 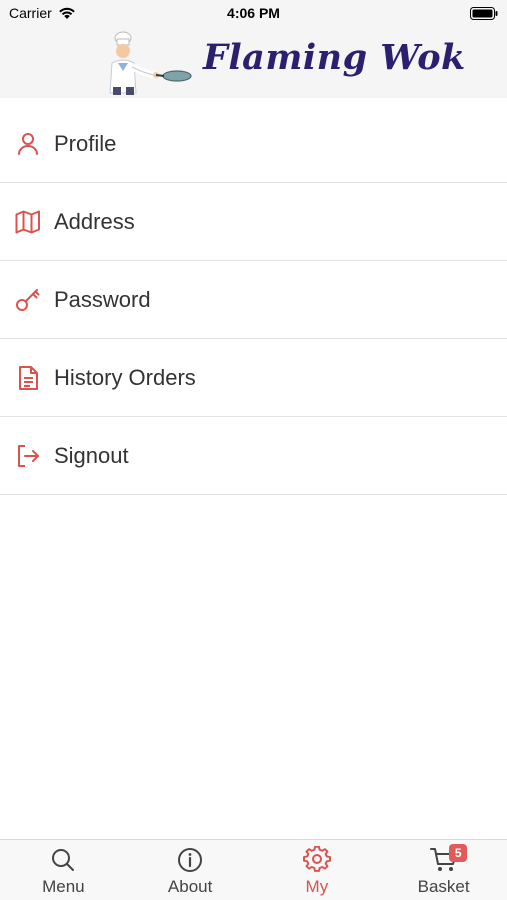 What do you see at coordinates (28, 377) in the screenshot?
I see `document-icon` at bounding box center [28, 377].